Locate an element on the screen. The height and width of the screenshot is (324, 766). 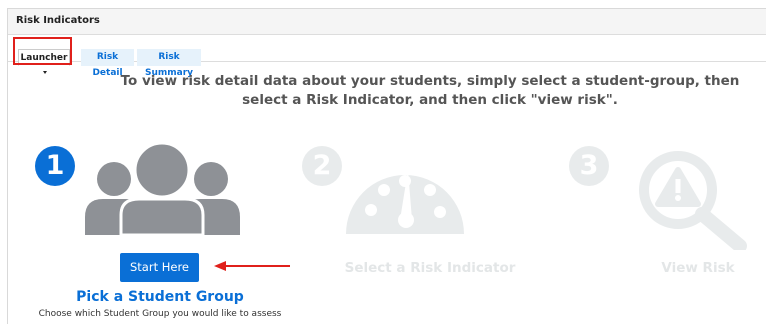
pick-student-group-title: Pick a Student Group is located at coordinates (160, 297).